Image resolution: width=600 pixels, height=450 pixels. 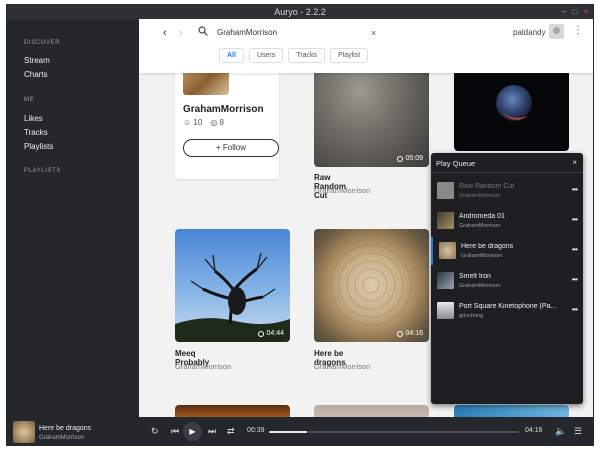 I want to click on maximize-icon: □, so click(x=575, y=12).